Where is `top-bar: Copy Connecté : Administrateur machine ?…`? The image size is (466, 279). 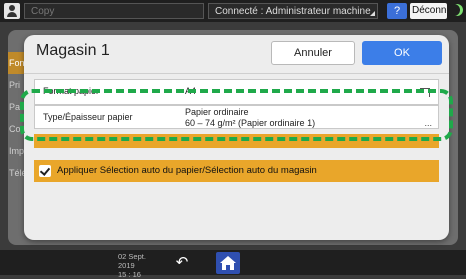
top-bar: Copy Connecté : Administrateur machine ?… is located at coordinates (233, 11).